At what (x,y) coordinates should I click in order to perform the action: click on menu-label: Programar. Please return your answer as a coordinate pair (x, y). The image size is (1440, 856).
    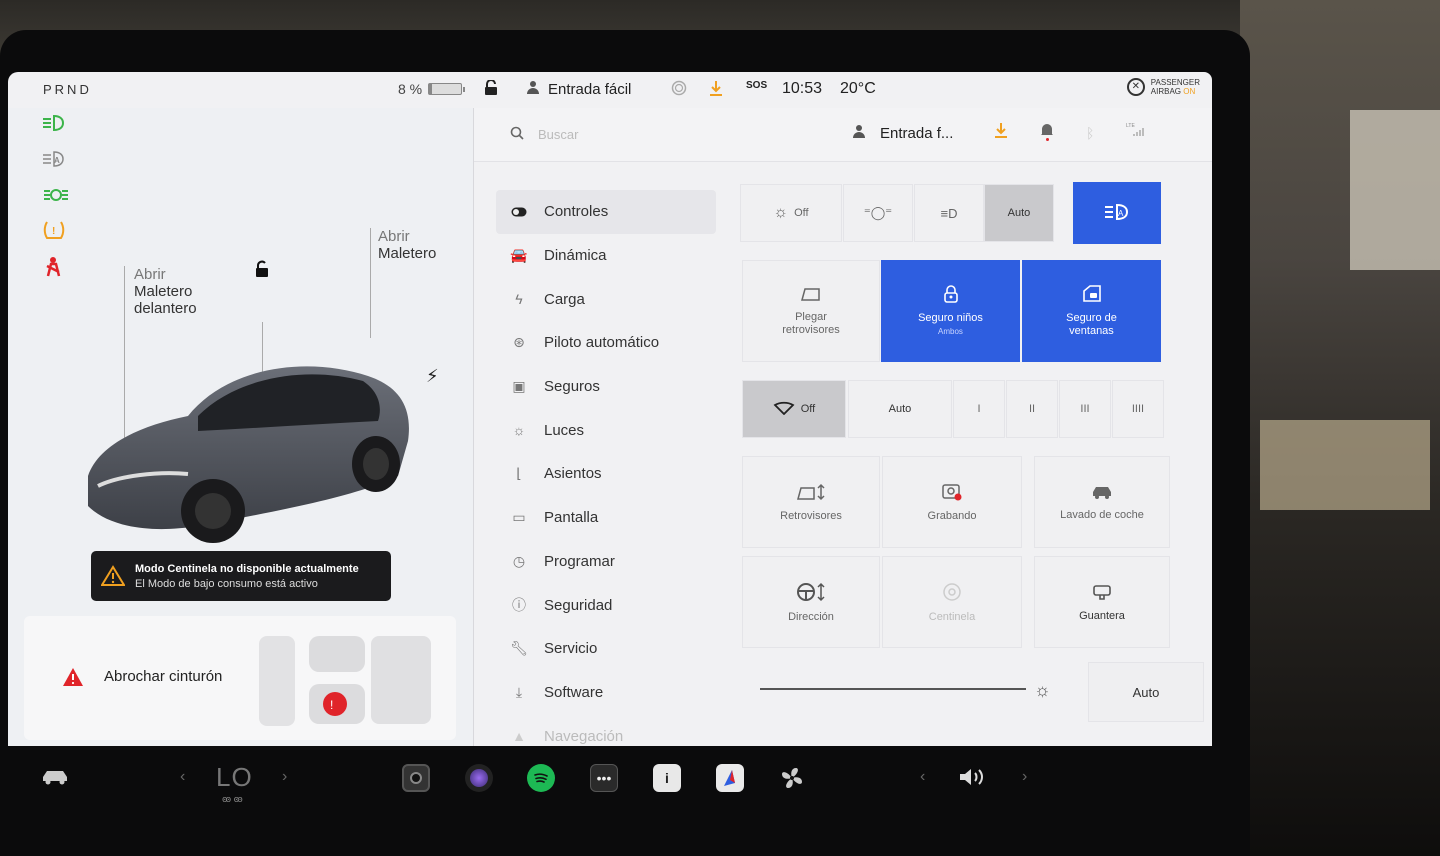
    Looking at the image, I should click on (579, 561).